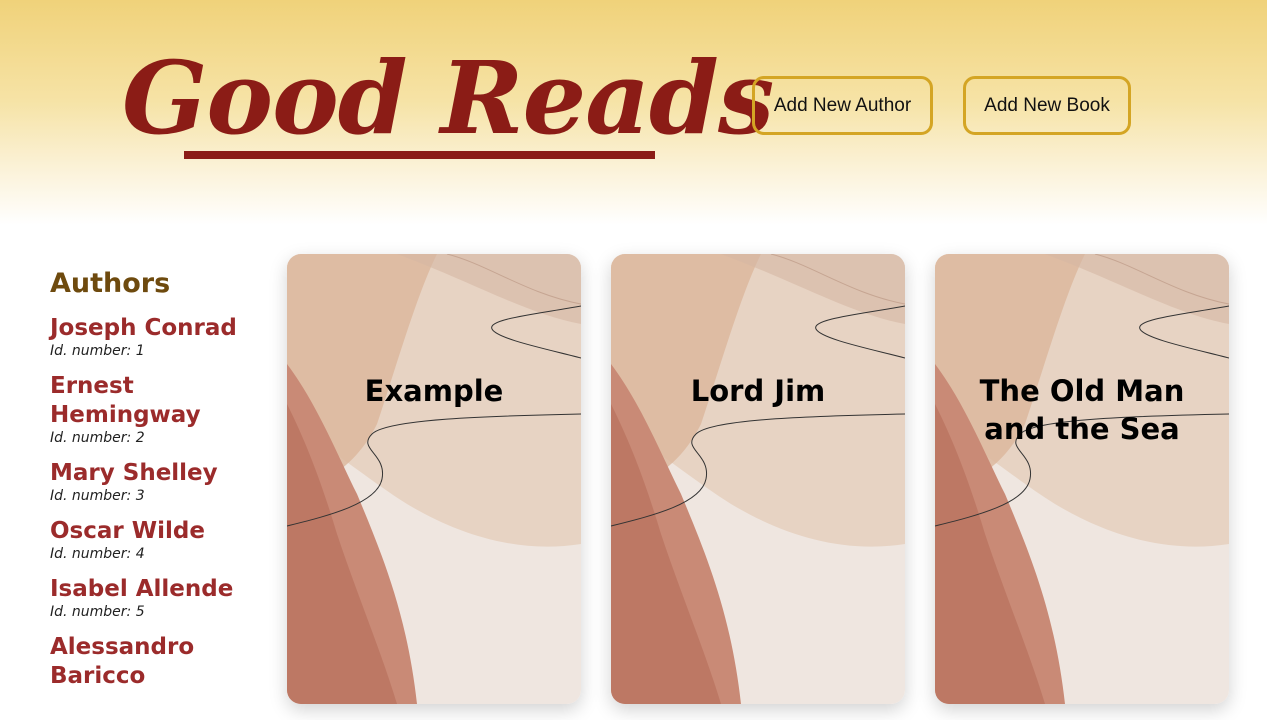 The height and width of the screenshot is (720, 1267). Describe the element at coordinates (842, 105) in the screenshot. I see `add-author-button: Add New Author` at that location.